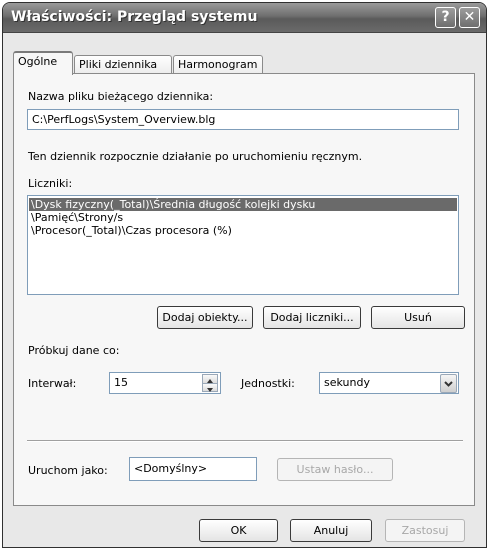  What do you see at coordinates (74, 350) in the screenshot?
I see `sample-label: Próbkuj dane co:` at bounding box center [74, 350].